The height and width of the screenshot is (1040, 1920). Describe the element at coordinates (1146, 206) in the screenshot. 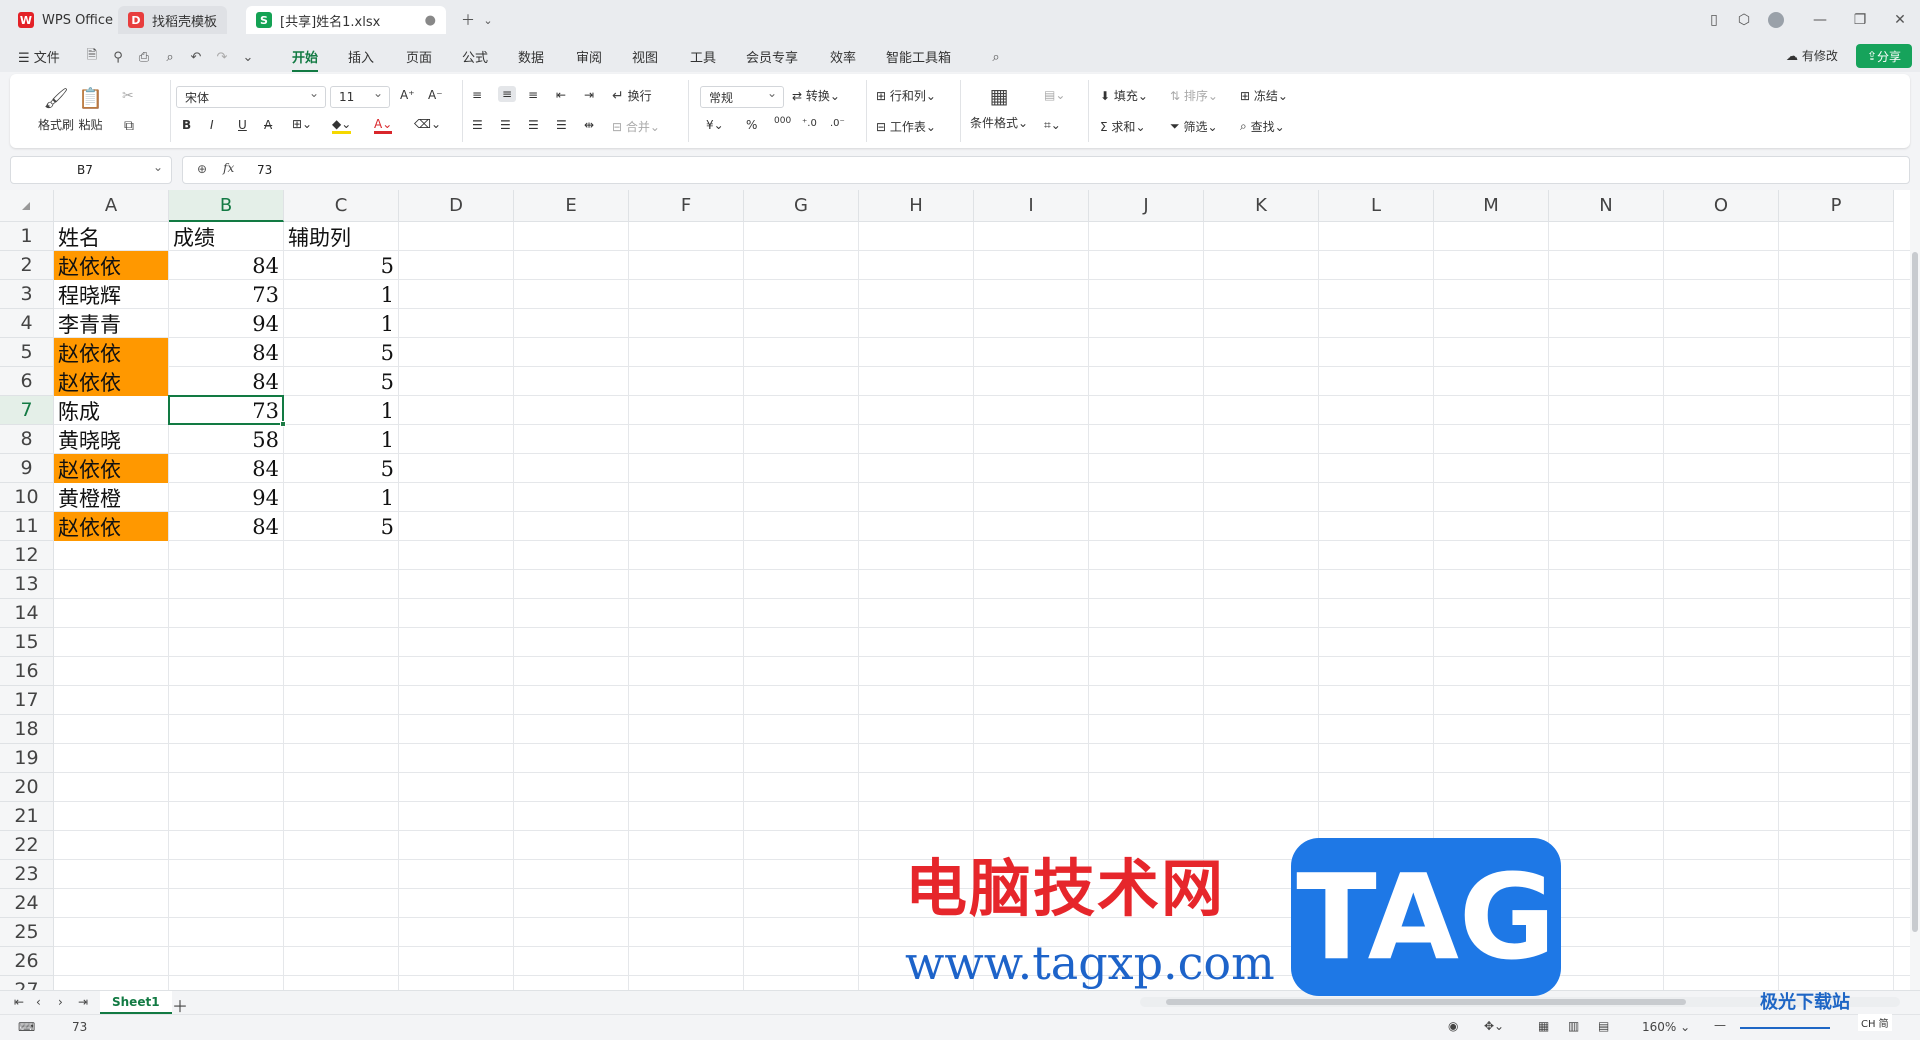

I see `column-header-j: J` at that location.